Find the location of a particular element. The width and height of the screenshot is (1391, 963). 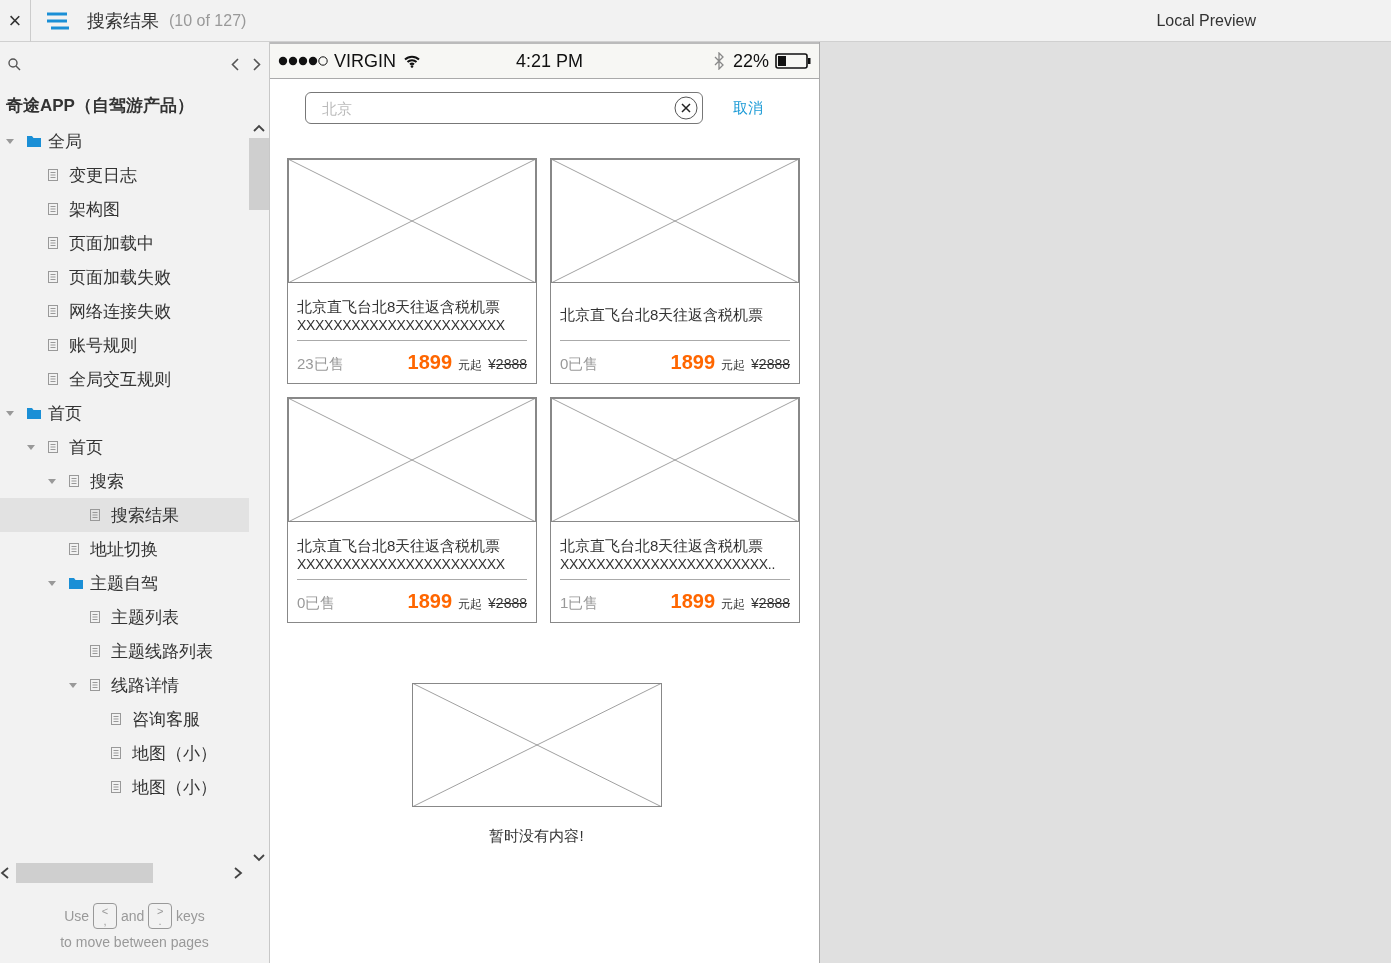

tree-item: 地址切换 is located at coordinates (124, 549).